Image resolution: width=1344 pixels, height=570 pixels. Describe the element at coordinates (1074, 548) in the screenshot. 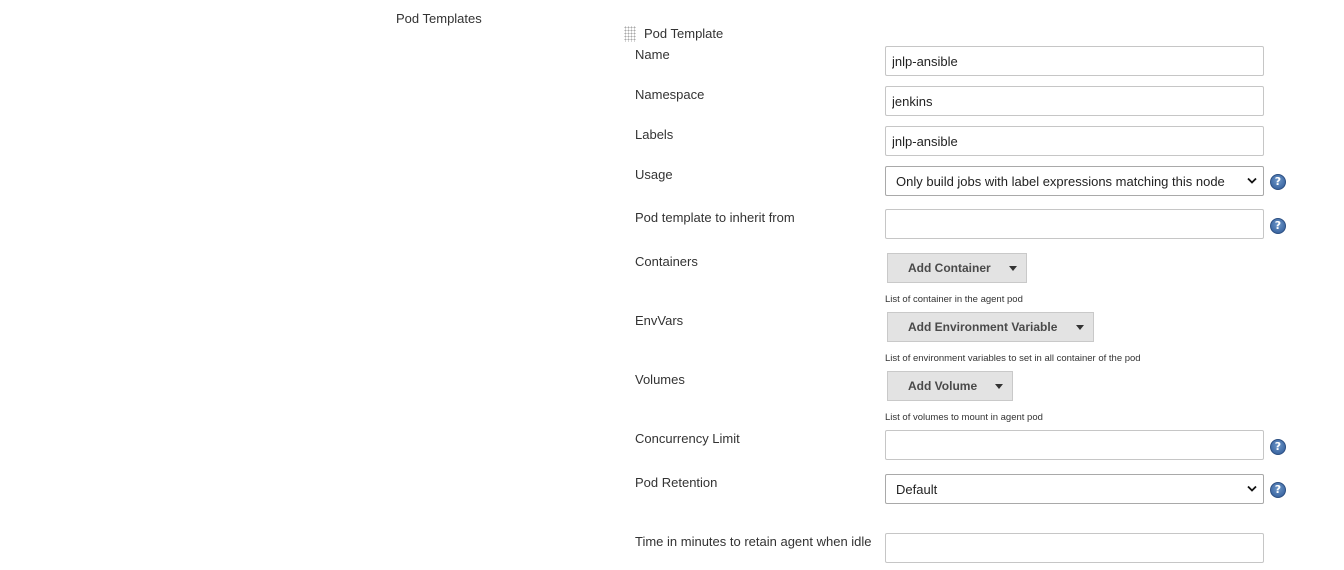

I see `idle-minutes-input` at that location.